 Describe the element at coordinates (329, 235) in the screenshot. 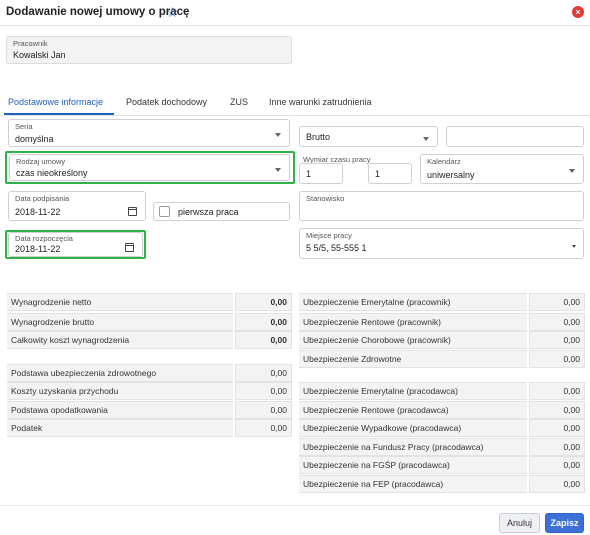

I see `miejsce-label: Miejsce pracy` at that location.